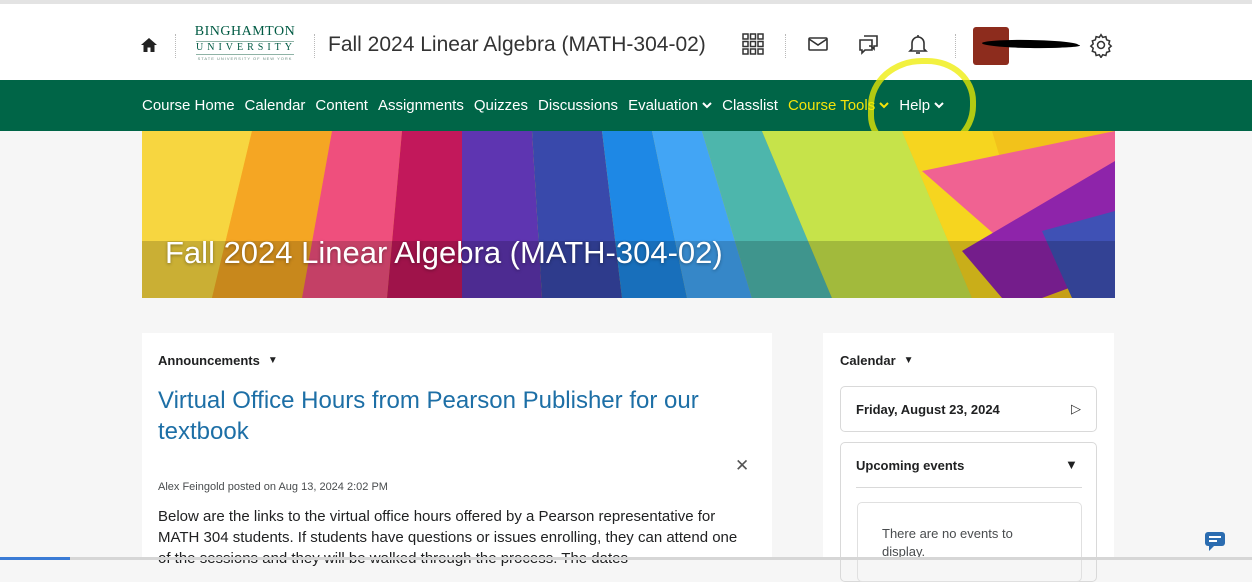  I want to click on next-arrow-icon: ▷, so click(1076, 409).